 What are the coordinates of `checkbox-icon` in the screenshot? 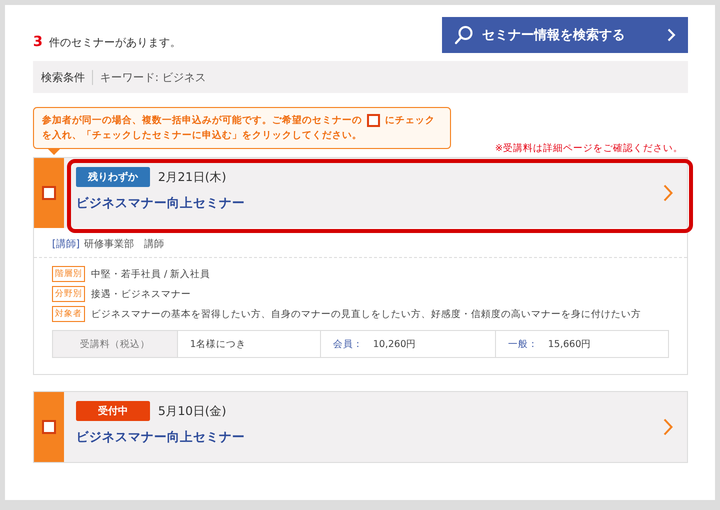 It's located at (373, 120).